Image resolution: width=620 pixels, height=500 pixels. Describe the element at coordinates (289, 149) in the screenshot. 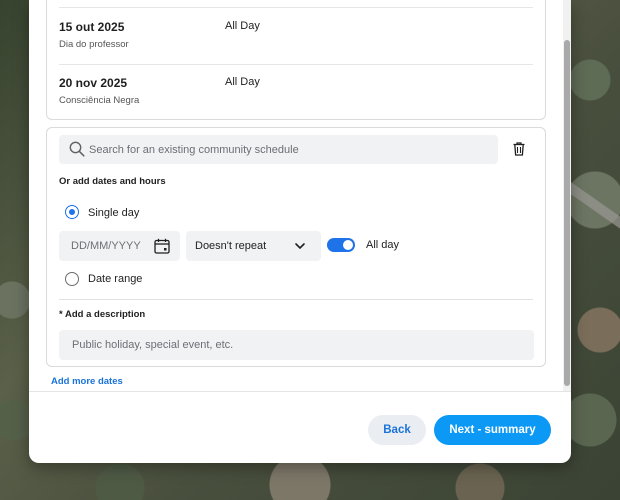

I see `search-input` at that location.